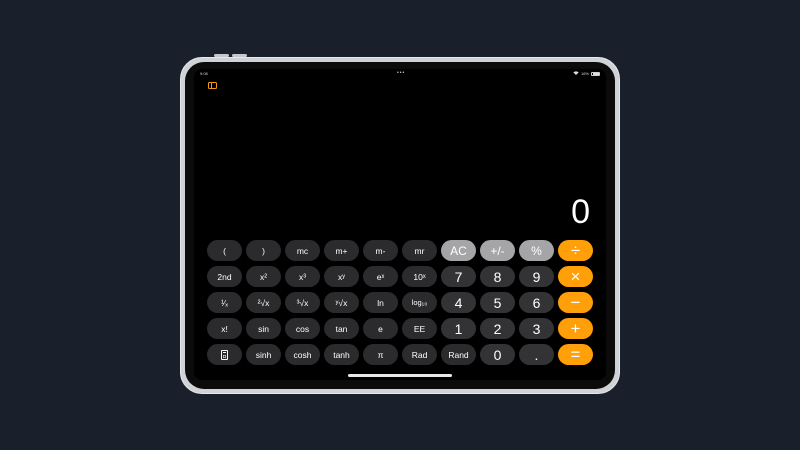 The width and height of the screenshot is (800, 450). I want to click on status-indicators: 16%, so click(586, 73).